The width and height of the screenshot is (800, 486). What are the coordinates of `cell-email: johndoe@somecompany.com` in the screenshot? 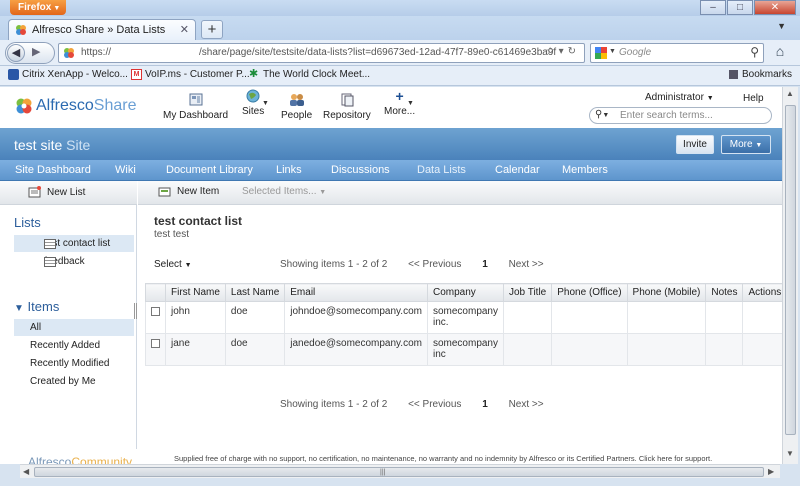 It's located at (356, 317).